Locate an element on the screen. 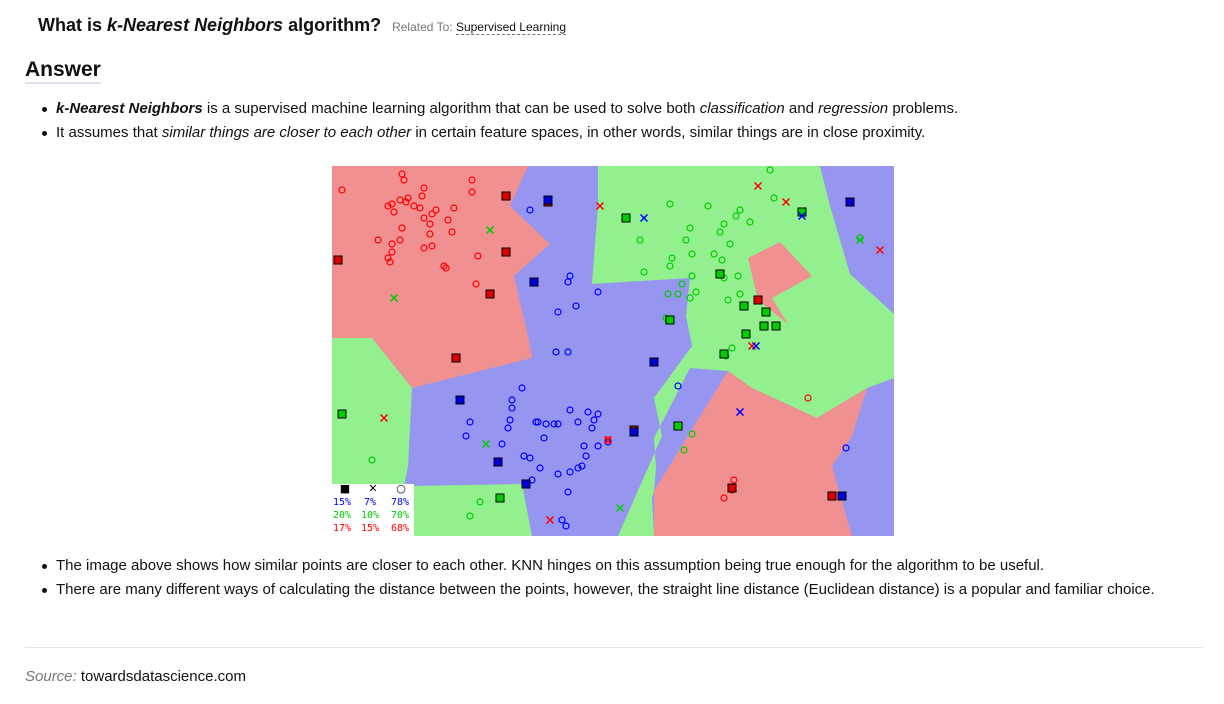  legend-percent: 78% is located at coordinates (400, 502).